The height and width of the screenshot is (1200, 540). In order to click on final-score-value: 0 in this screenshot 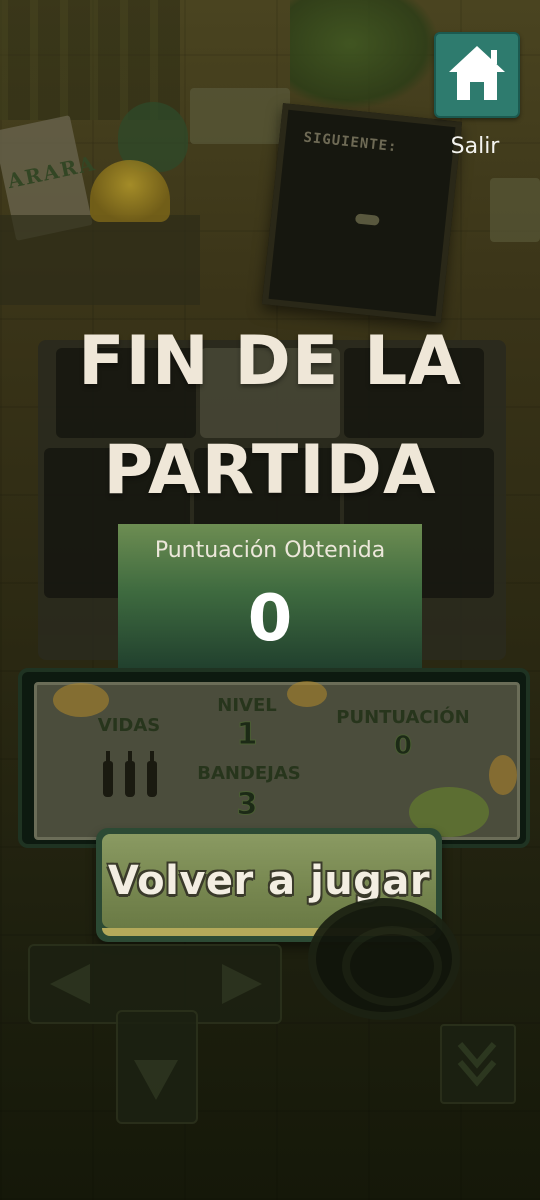, I will do `click(270, 619)`.